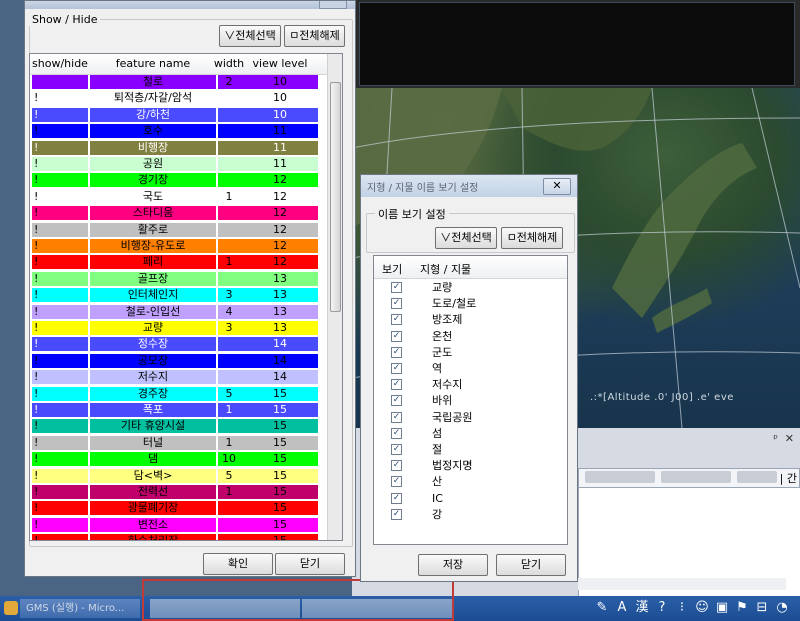  Describe the element at coordinates (186, 508) in the screenshot. I see `table-row: ! 광물폐기장 15` at that location.